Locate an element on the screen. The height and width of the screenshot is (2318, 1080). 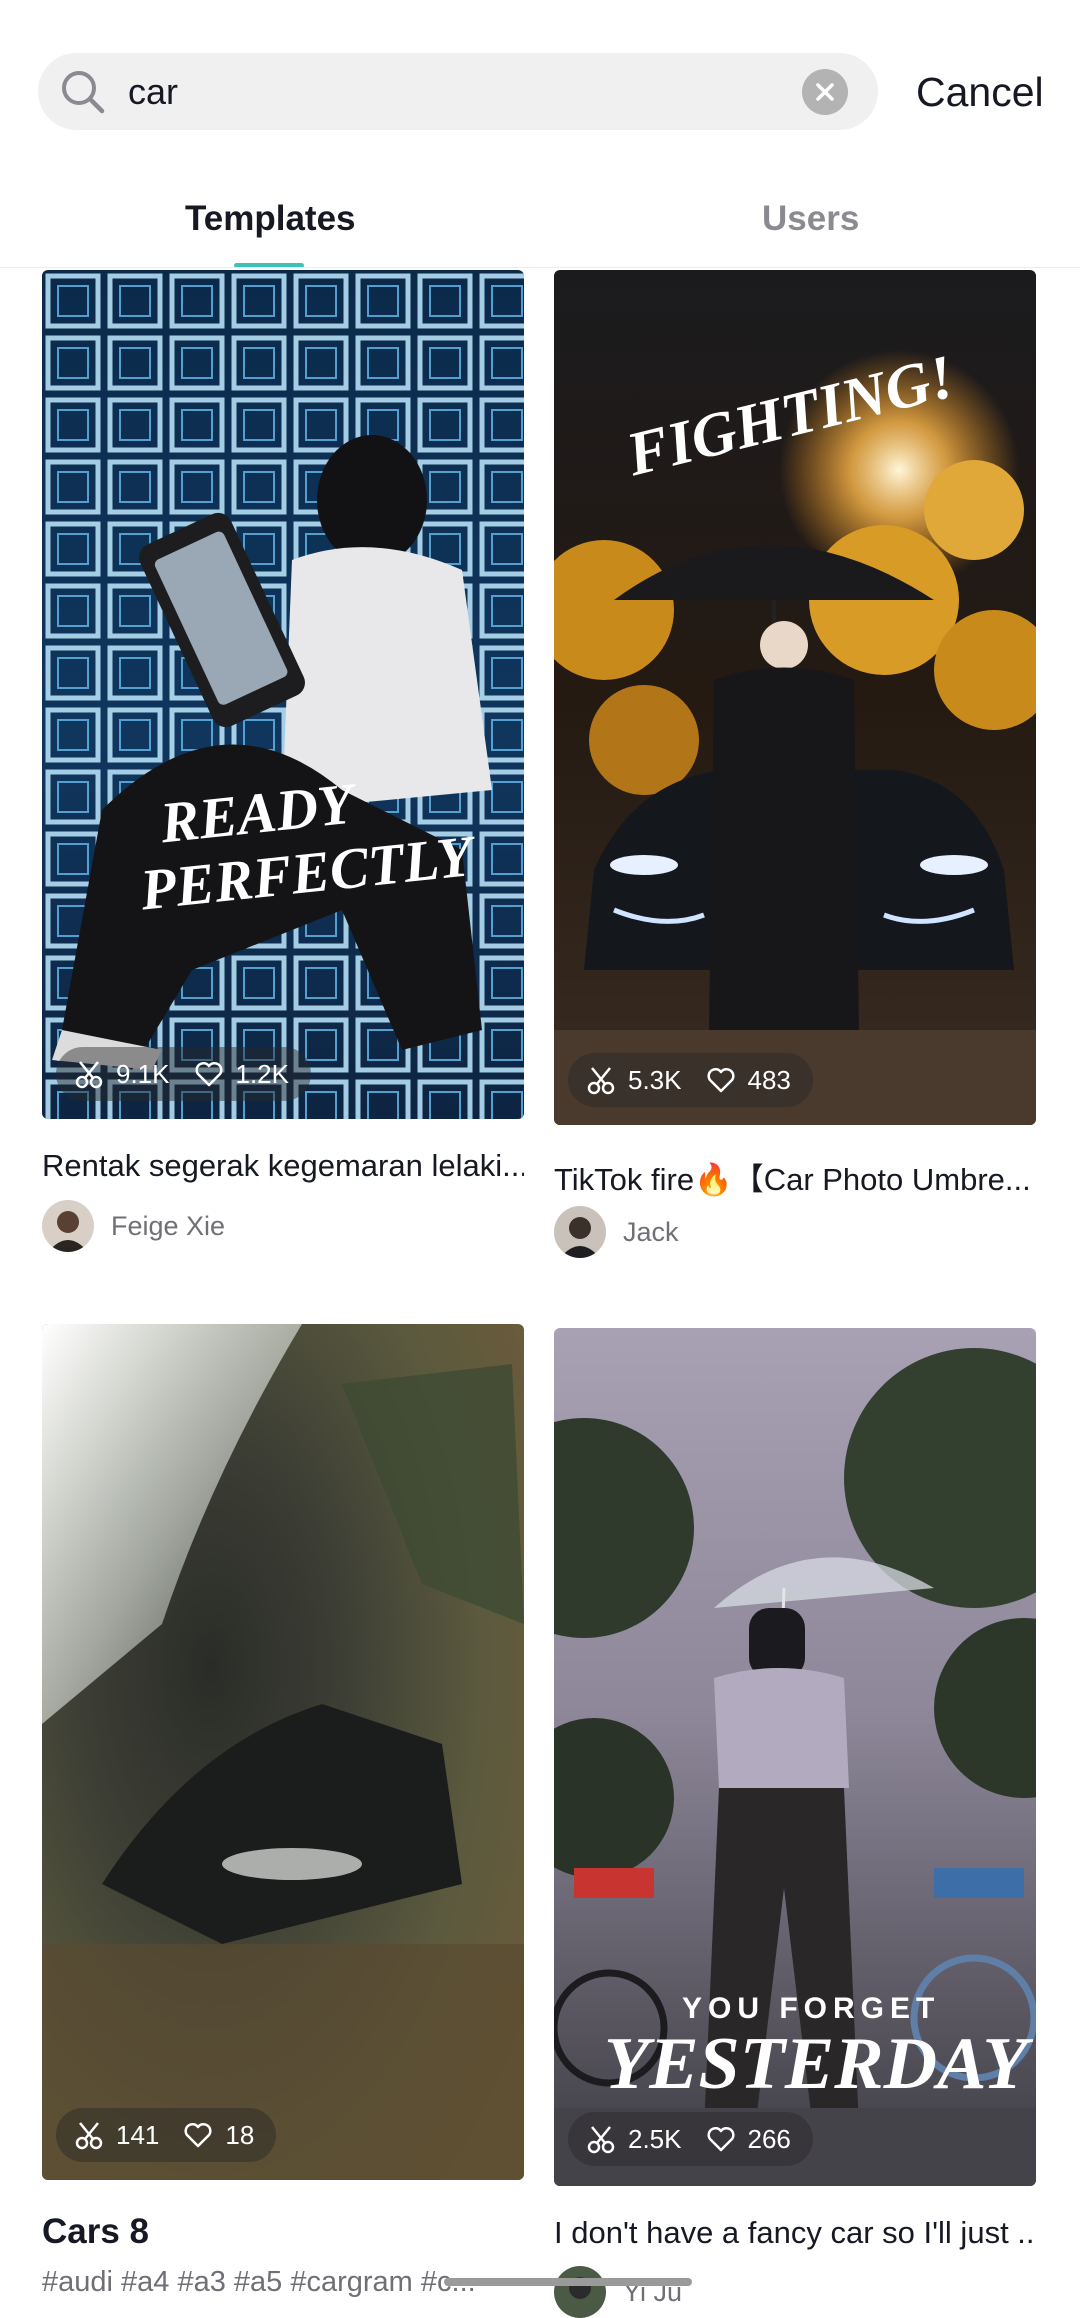
stats-pill: 5.3K 483 is located at coordinates (690, 1080).